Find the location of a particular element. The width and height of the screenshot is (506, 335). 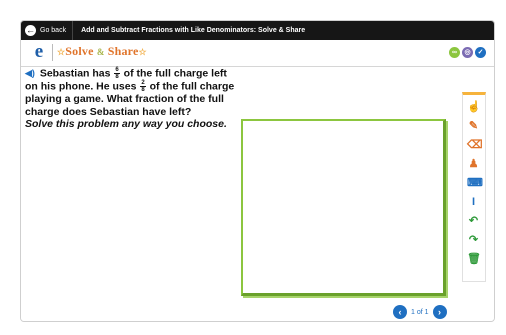

eraser-tool-icon: ⌫ is located at coordinates (475, 145).